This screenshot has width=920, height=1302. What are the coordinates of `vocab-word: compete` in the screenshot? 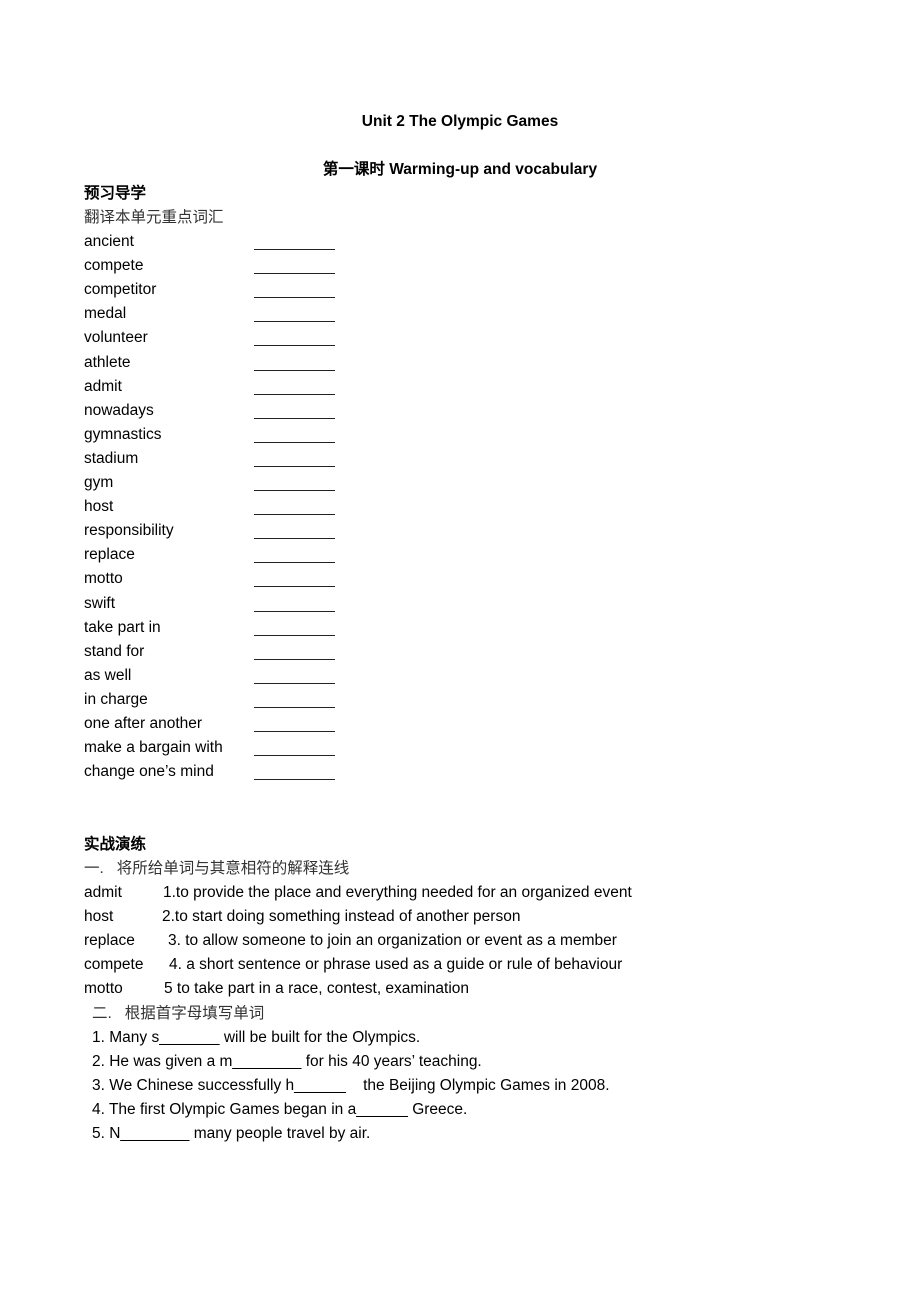 It's located at (114, 266).